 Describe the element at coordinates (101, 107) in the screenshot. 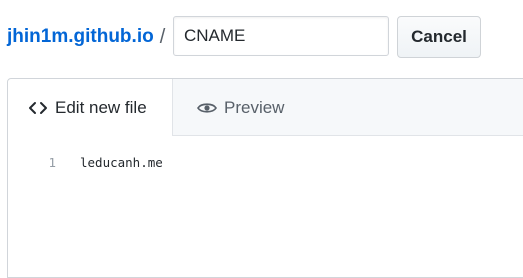

I see `tab-edit-label: Edit new file` at that location.